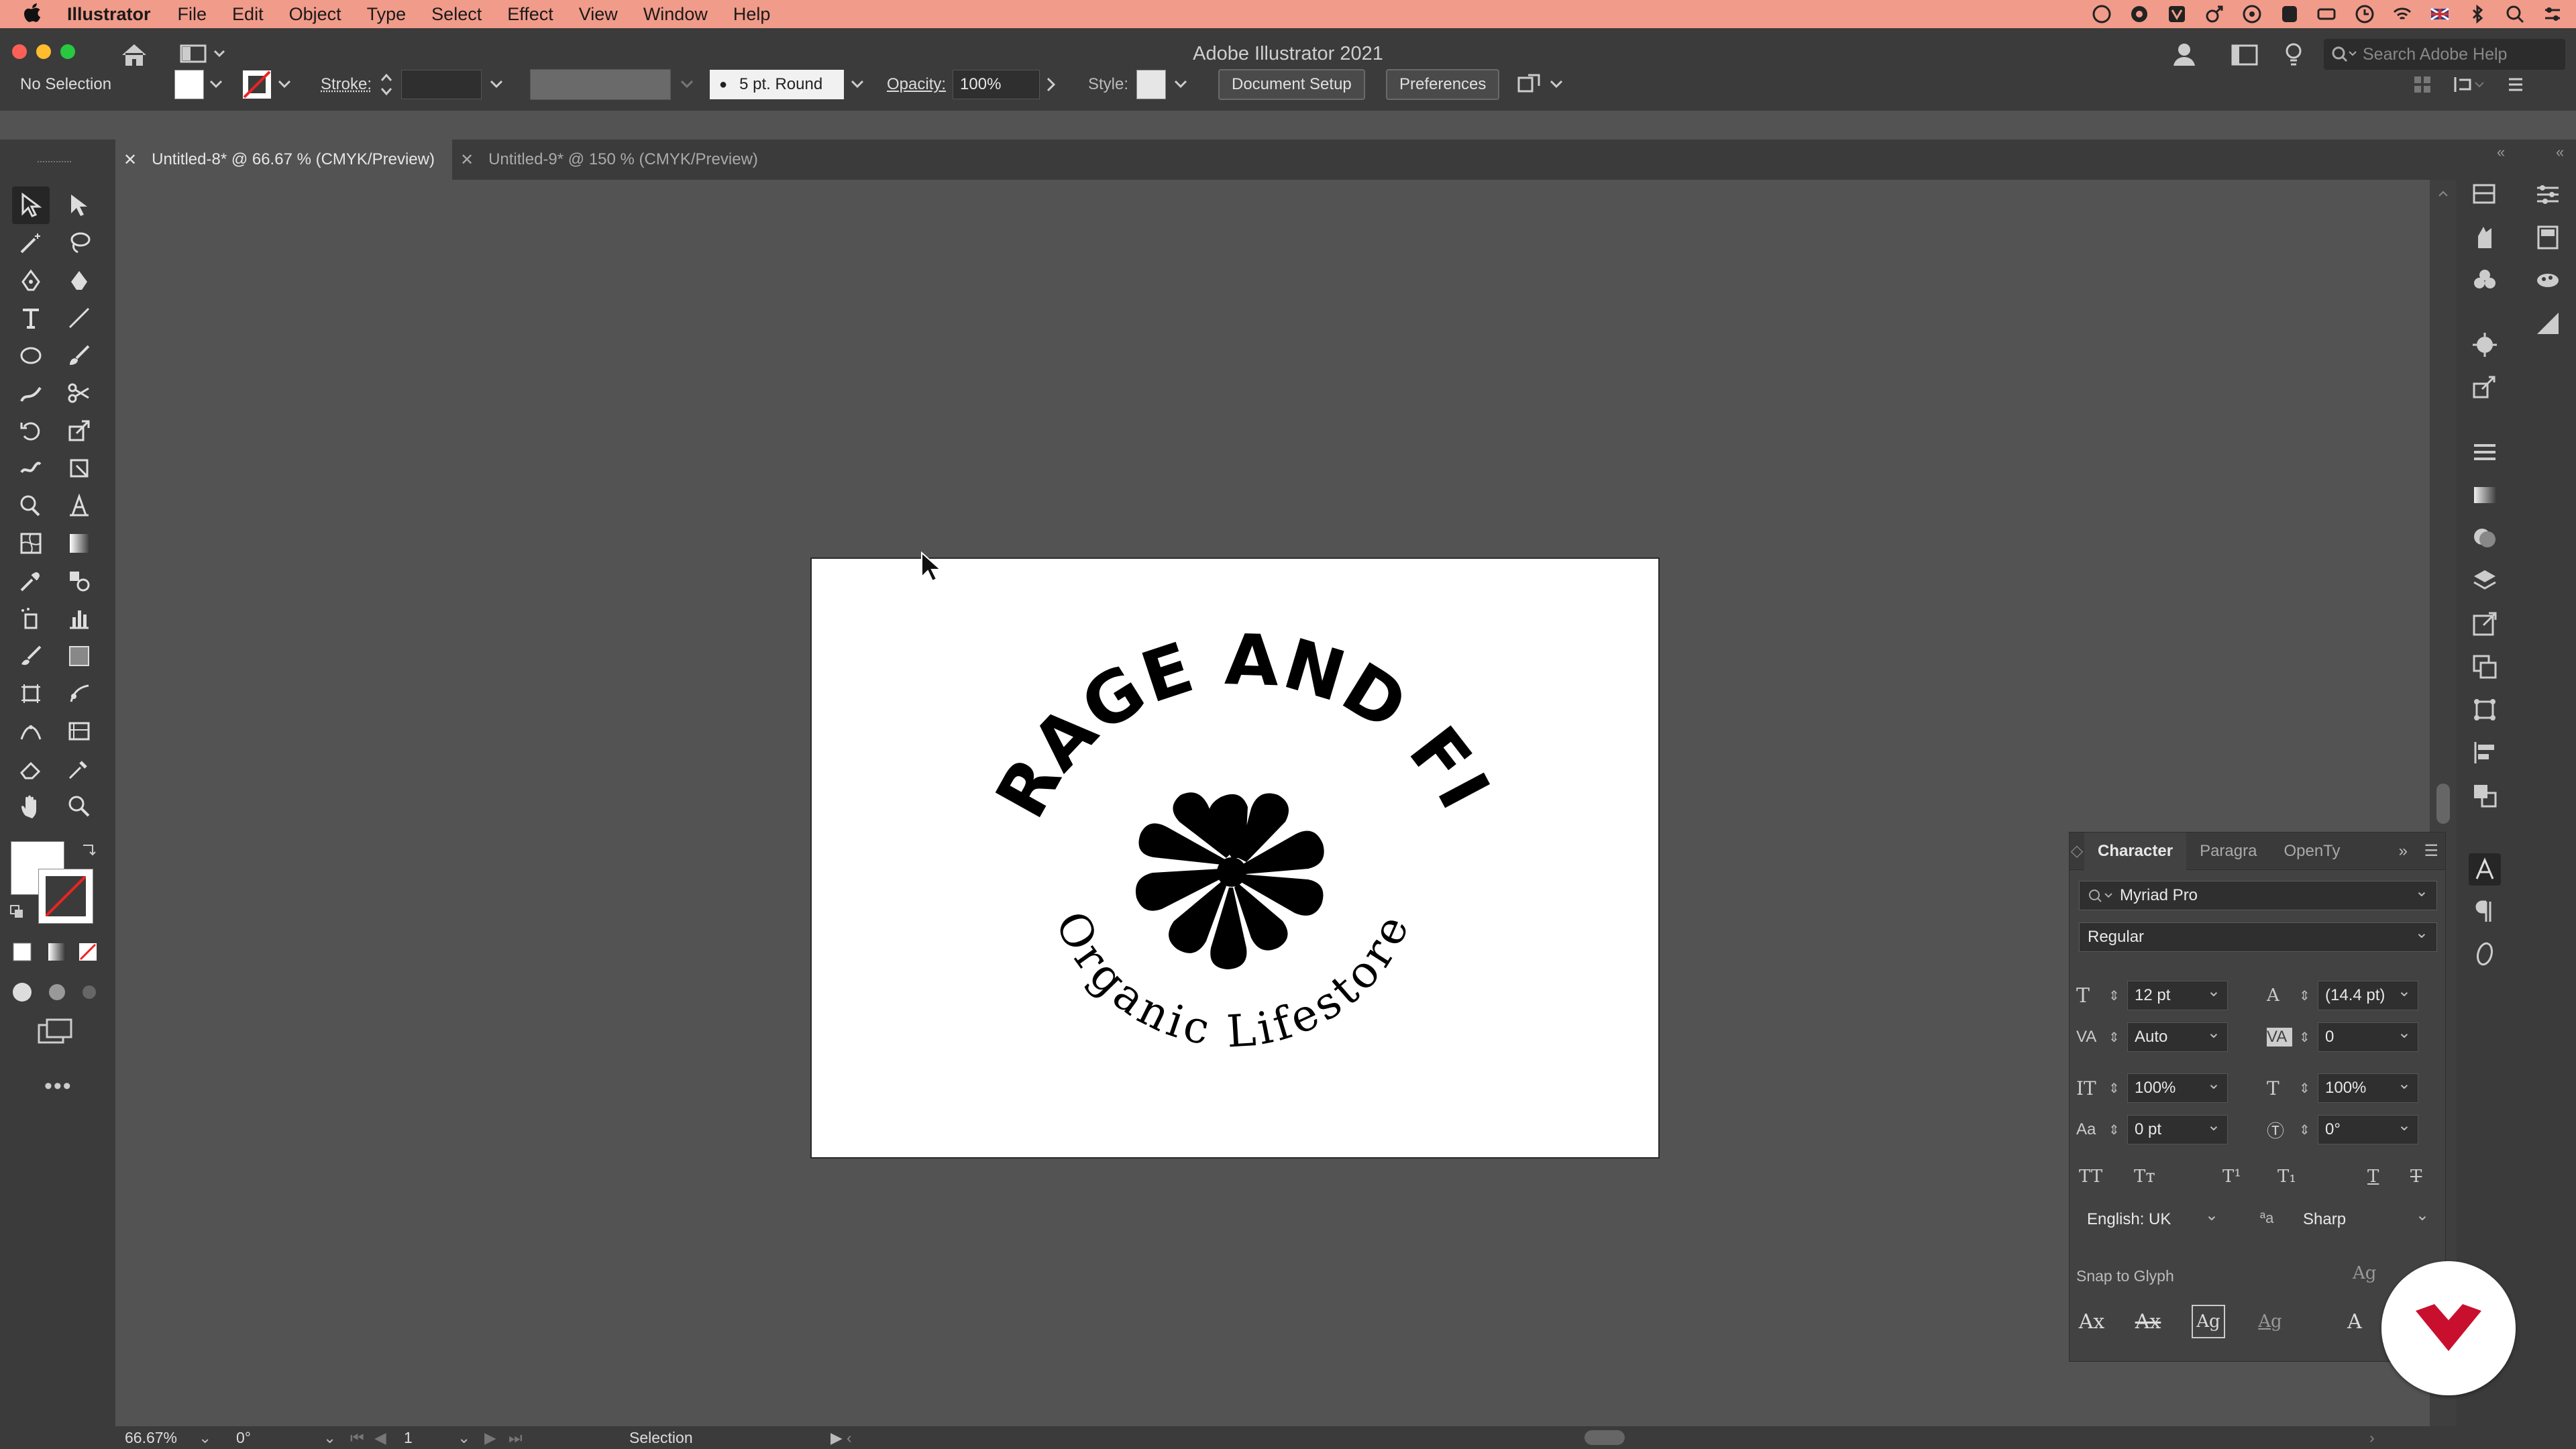 The image size is (2576, 1449). What do you see at coordinates (31, 581) in the screenshot?
I see `eyedropper-tool-icon` at bounding box center [31, 581].